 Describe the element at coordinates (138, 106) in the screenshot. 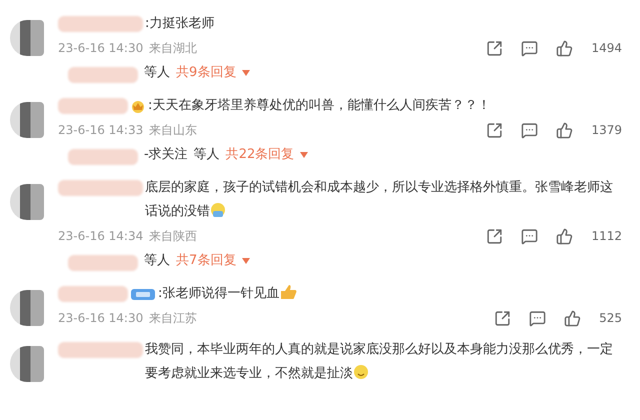

I see `crown-badge-icon` at that location.